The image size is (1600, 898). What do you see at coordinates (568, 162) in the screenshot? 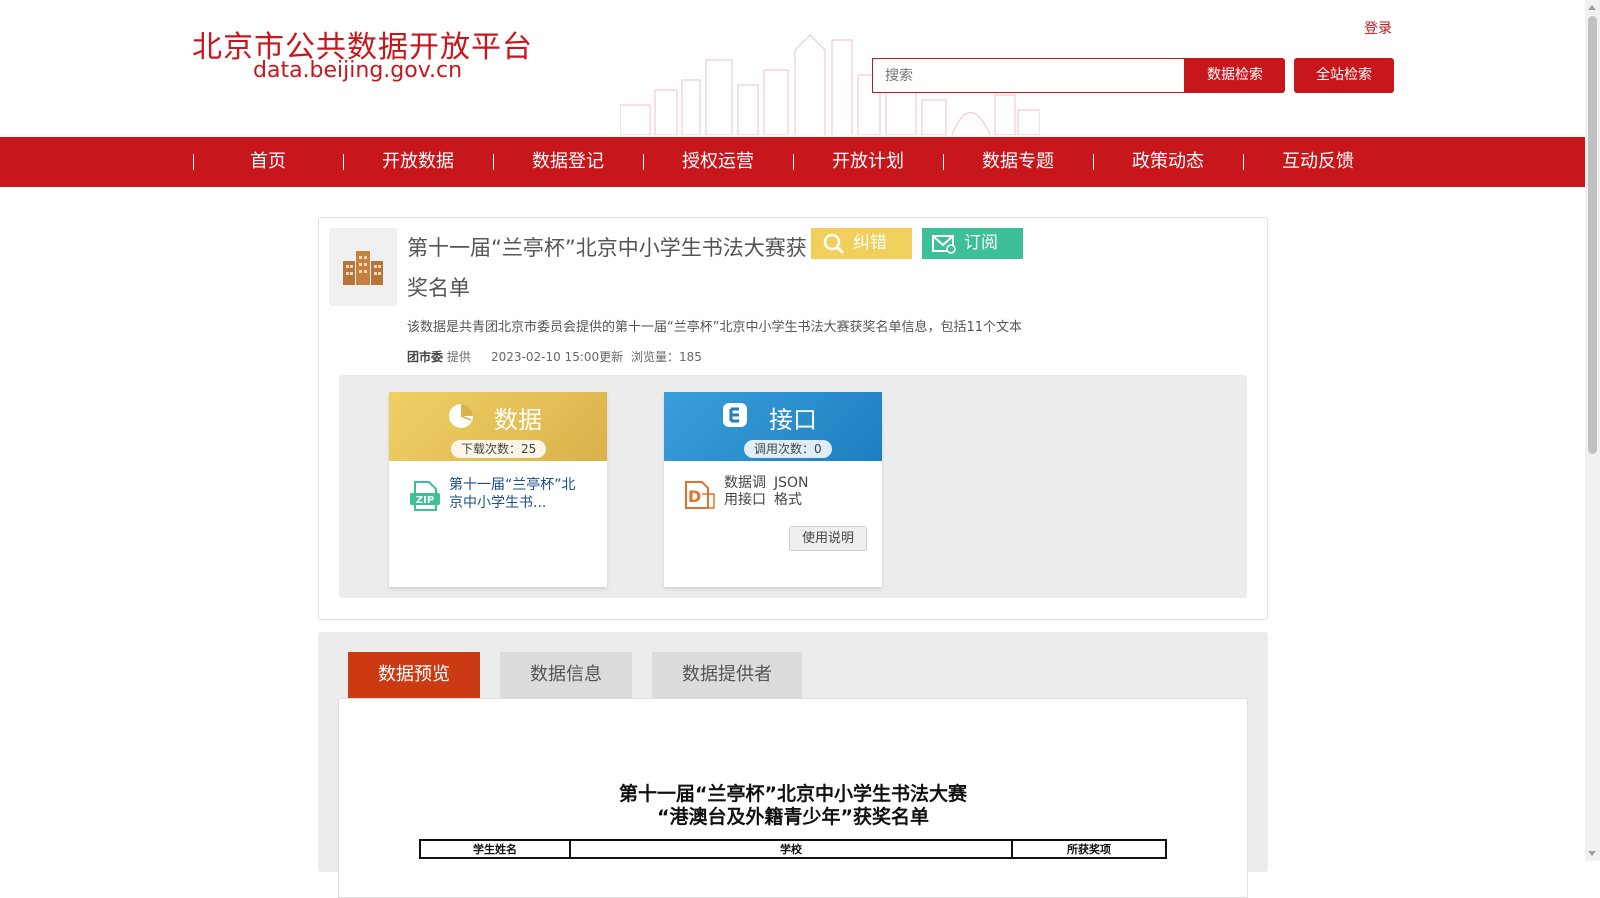
I see `nav-item-data-registration: 数据登记` at bounding box center [568, 162].